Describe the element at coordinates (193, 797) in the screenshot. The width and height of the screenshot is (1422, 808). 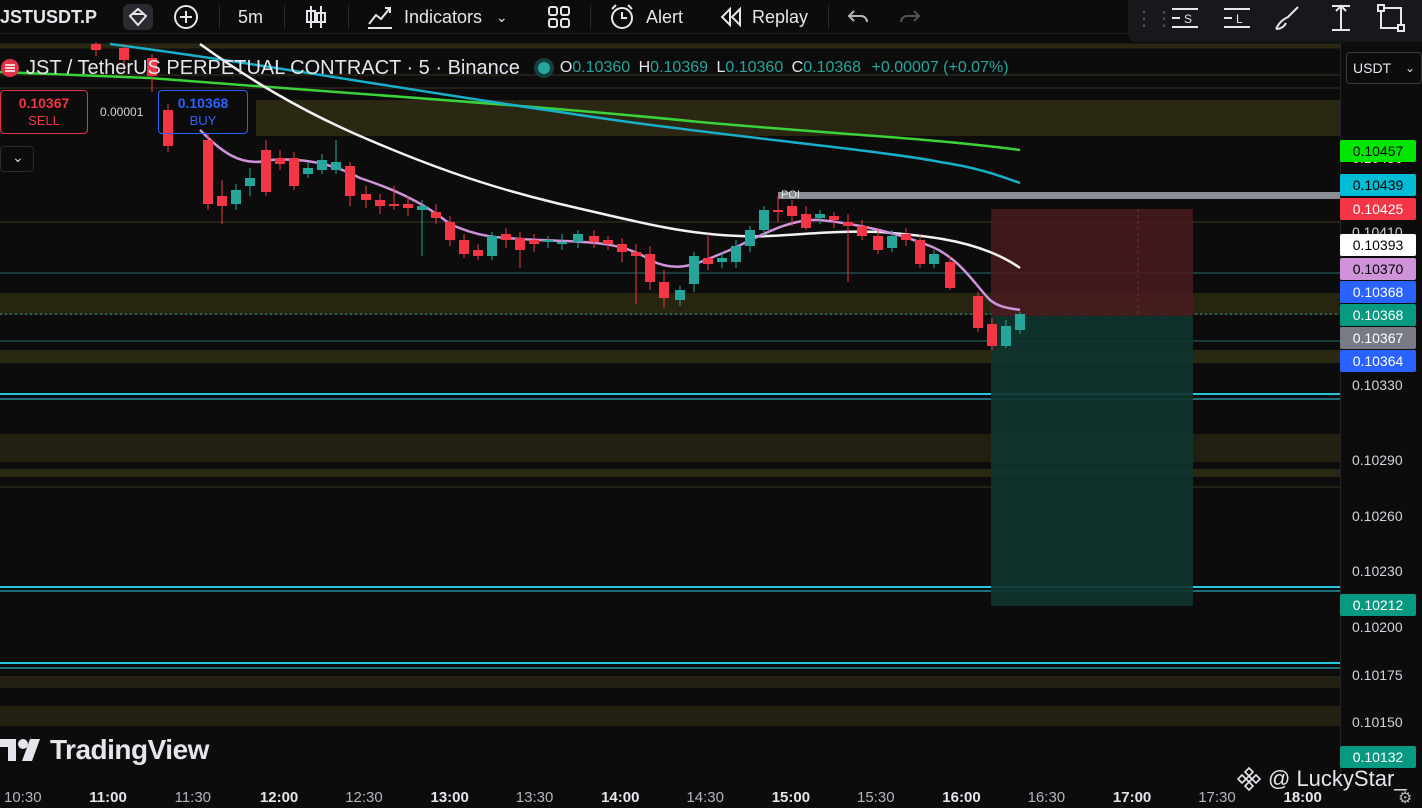
I see `time-tick: 11:30` at that location.